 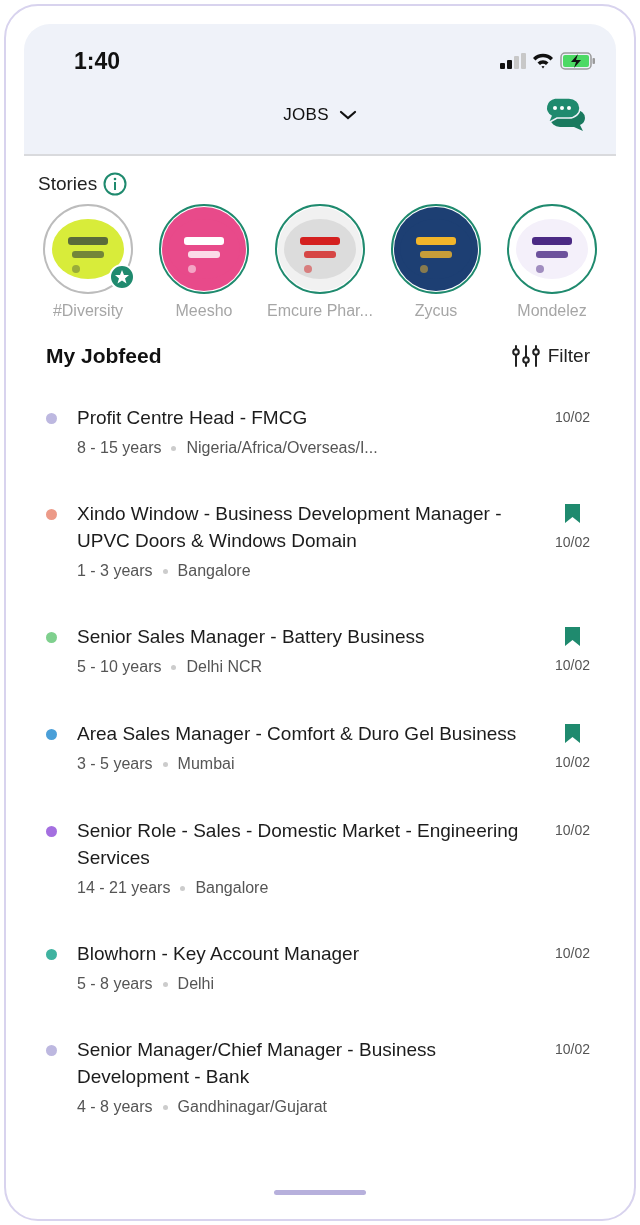 What do you see at coordinates (347, 115) in the screenshot?
I see `chevron-down-icon` at bounding box center [347, 115].